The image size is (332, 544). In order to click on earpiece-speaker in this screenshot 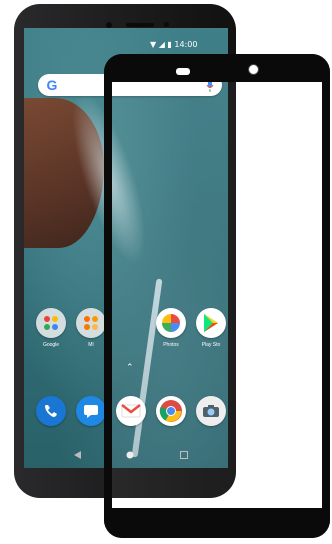, I will do `click(140, 25)`.